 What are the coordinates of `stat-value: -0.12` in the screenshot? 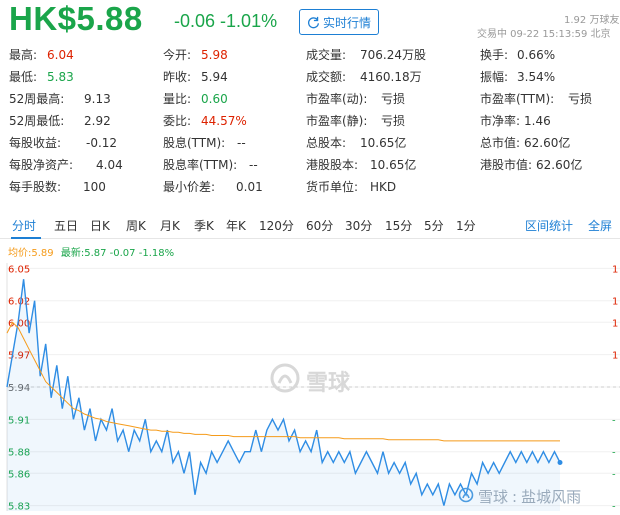 It's located at (102, 143).